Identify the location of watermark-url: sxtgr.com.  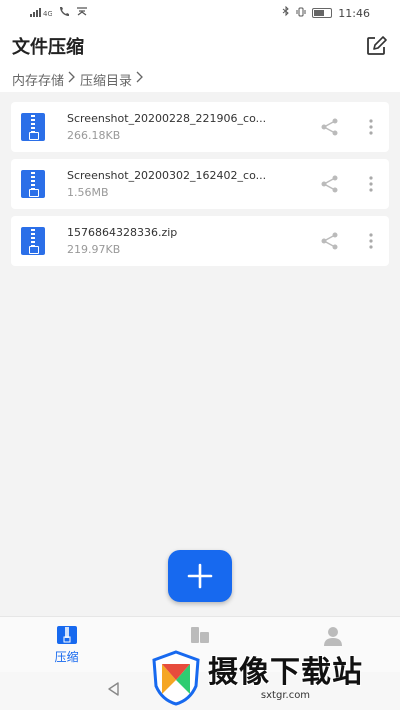
(285, 695).